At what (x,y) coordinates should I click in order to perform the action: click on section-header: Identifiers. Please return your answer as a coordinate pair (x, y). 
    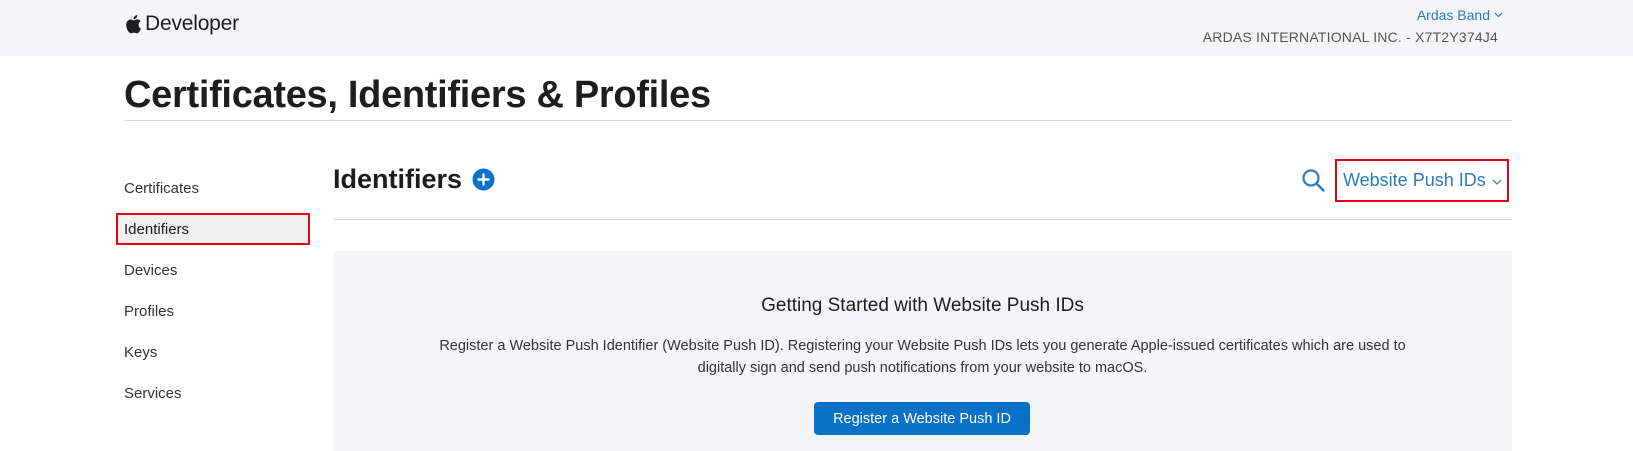
    Looking at the image, I should click on (414, 179).